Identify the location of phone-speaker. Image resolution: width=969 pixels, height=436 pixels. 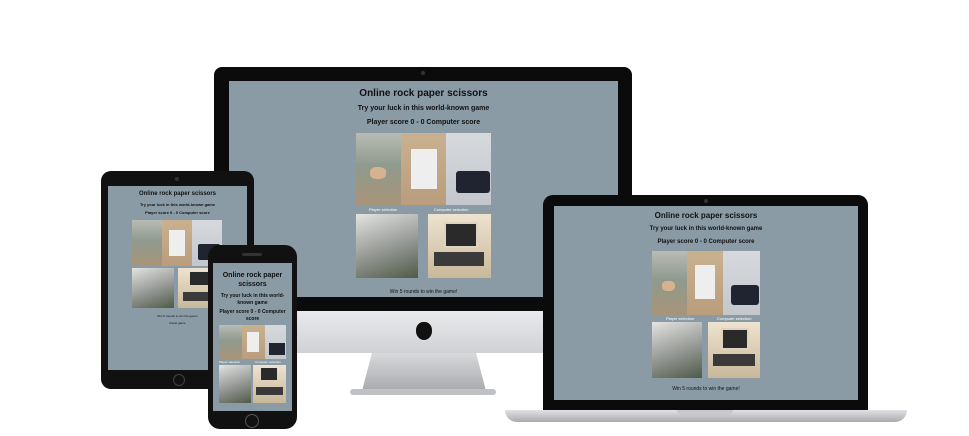
(252, 254).